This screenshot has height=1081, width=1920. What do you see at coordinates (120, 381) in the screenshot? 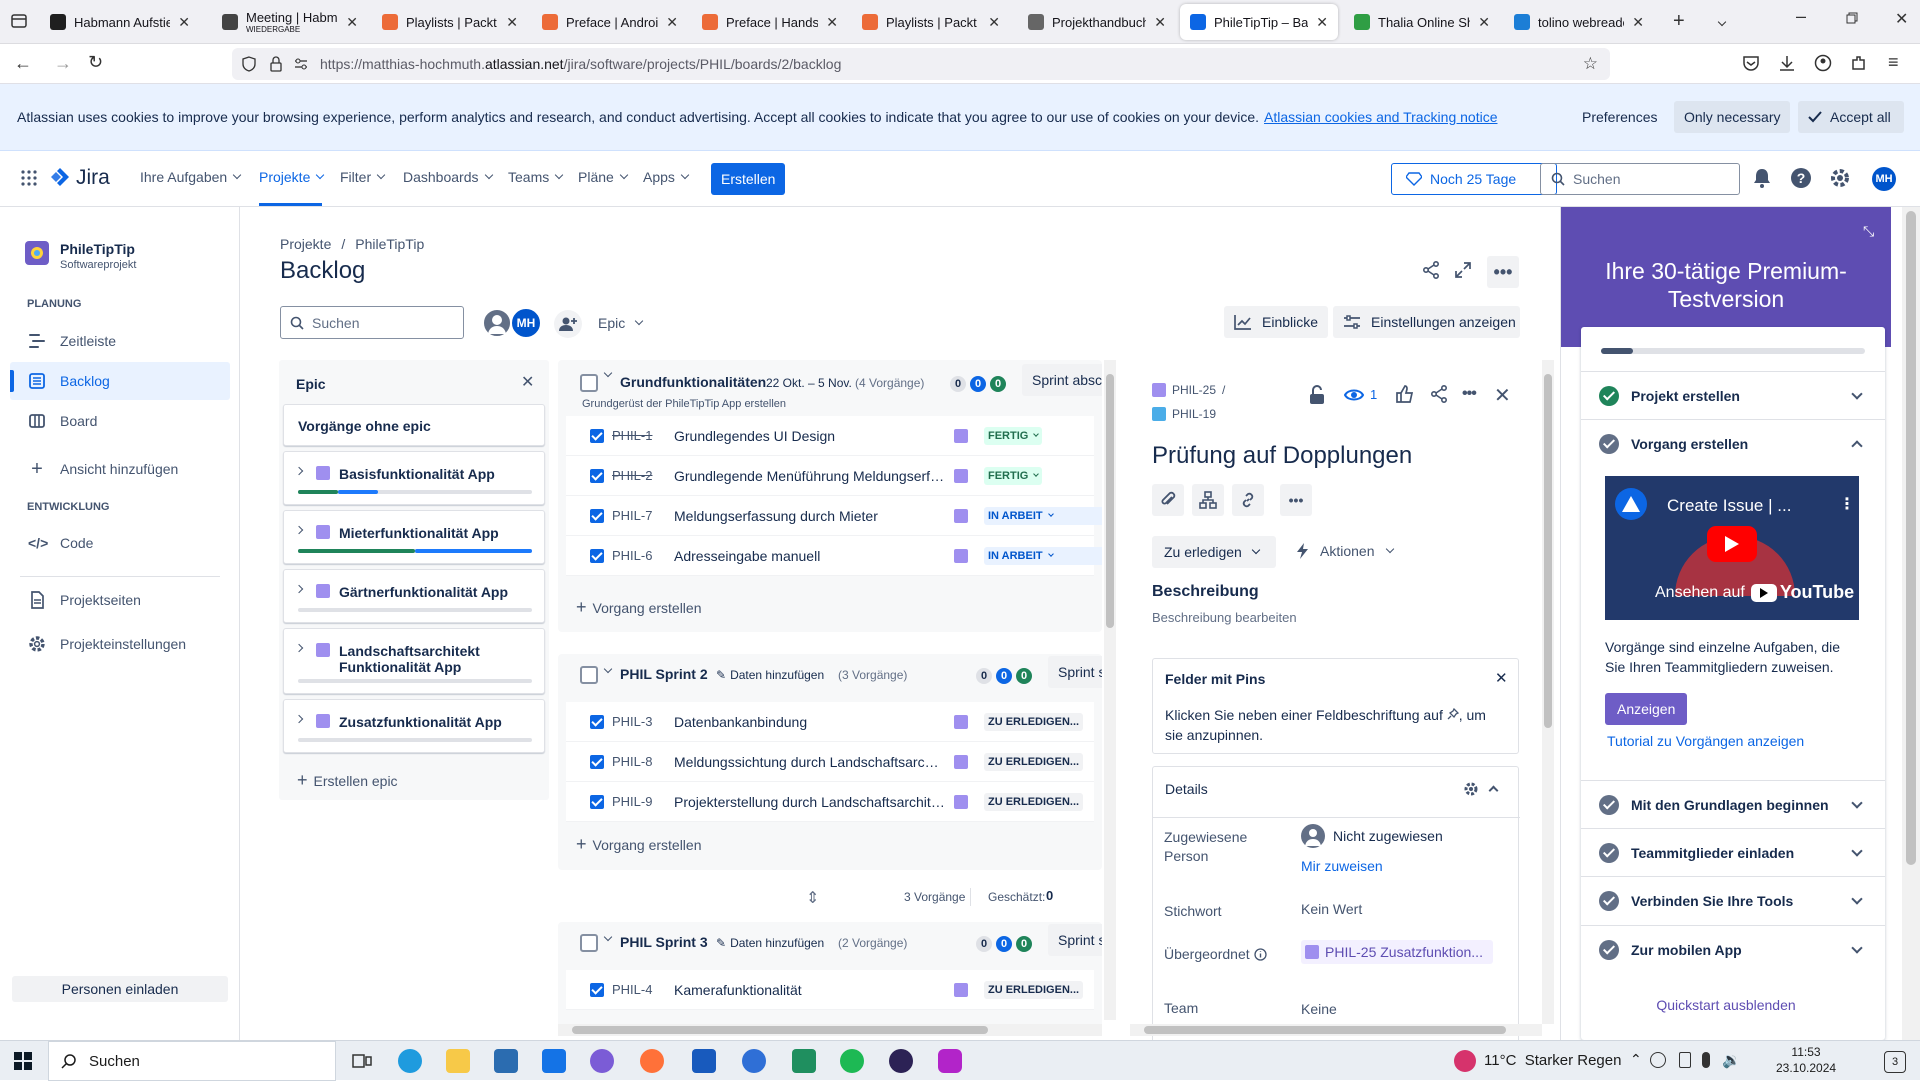
I see `sidebar-item-backlog: Backlog` at bounding box center [120, 381].